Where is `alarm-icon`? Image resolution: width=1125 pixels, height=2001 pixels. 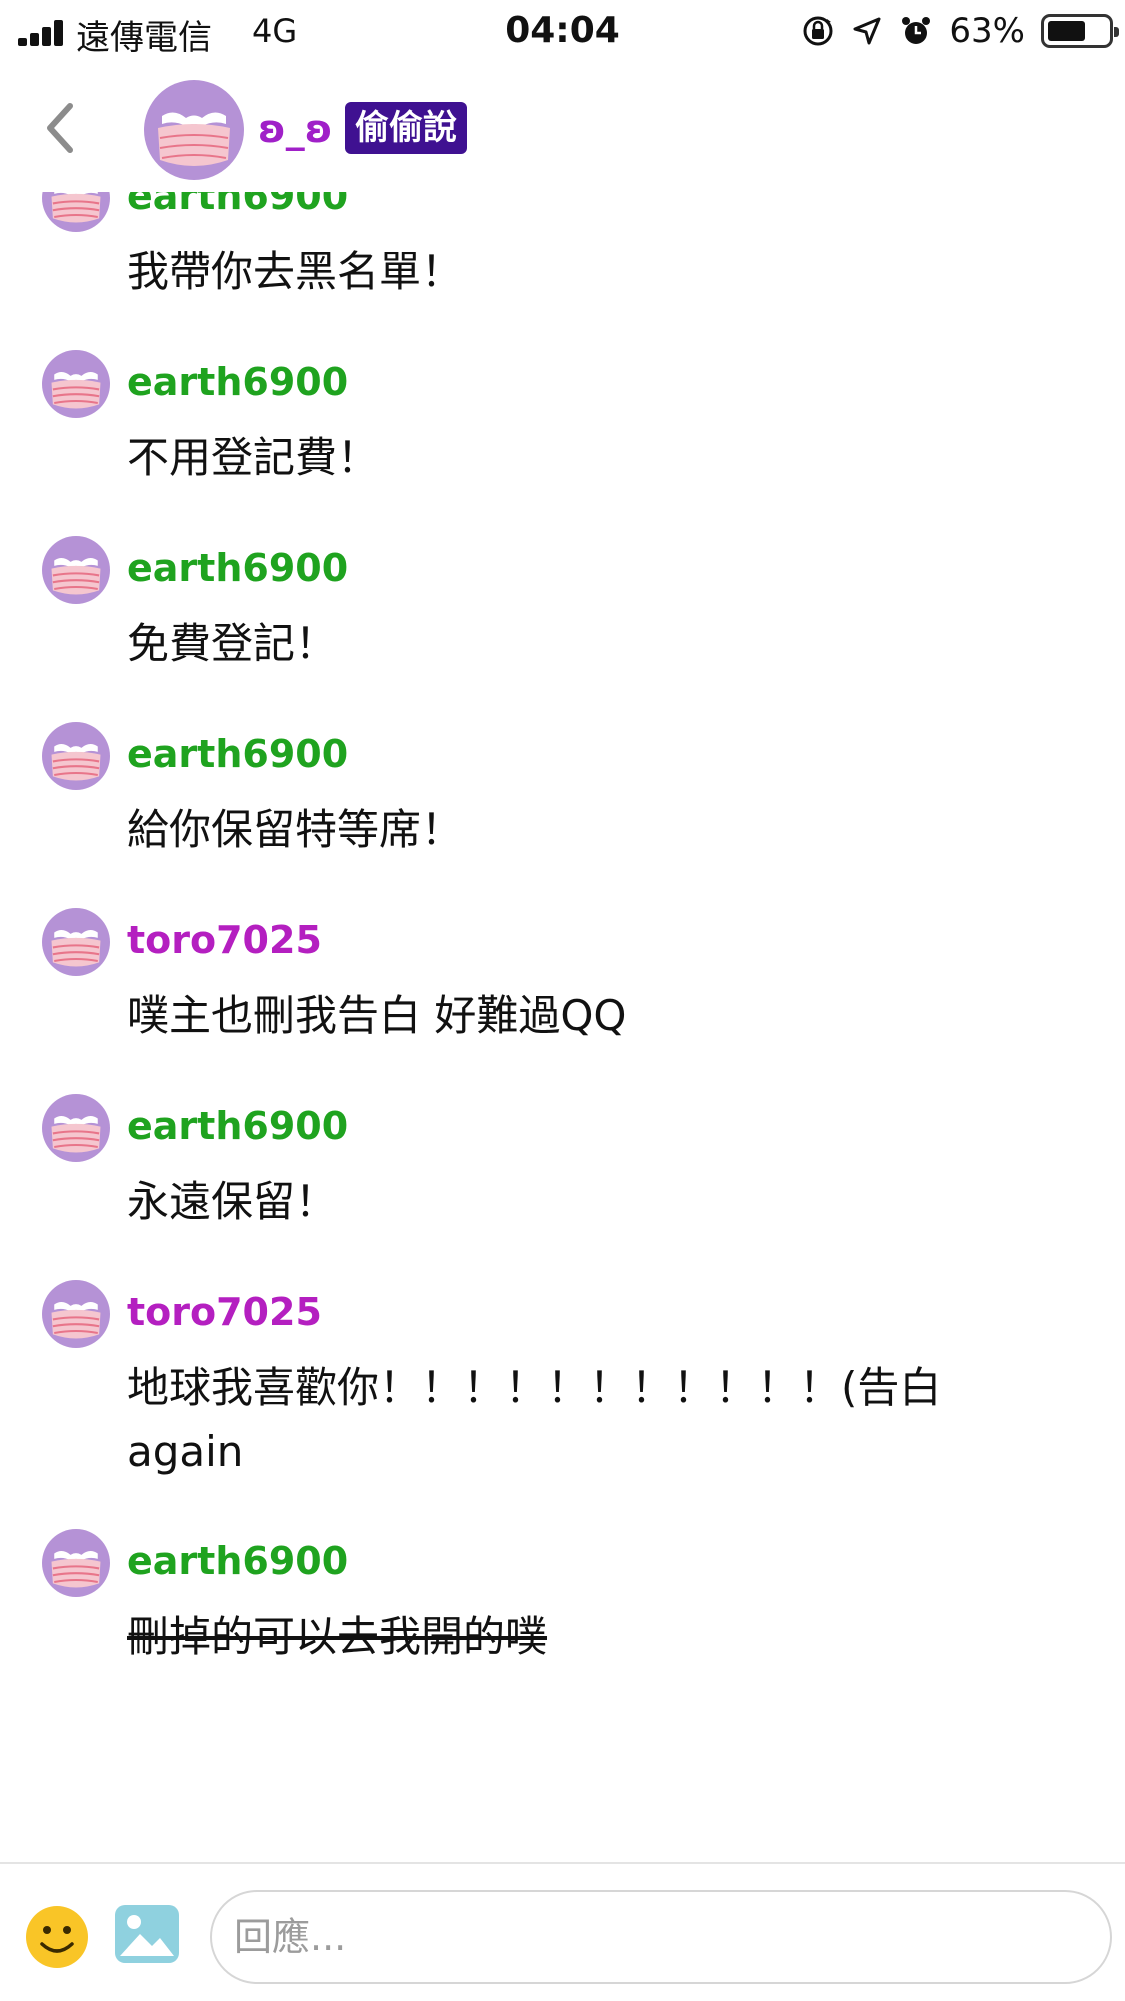 alarm-icon is located at coordinates (916, 30).